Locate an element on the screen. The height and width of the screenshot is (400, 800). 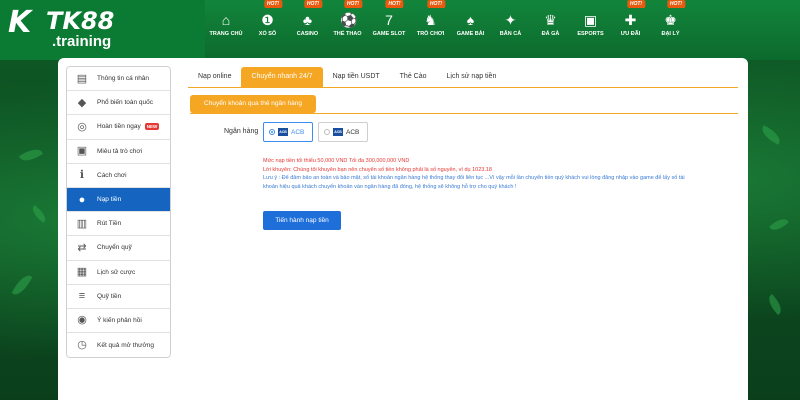
chess-icon: ♞ is located at coordinates (430, 20).